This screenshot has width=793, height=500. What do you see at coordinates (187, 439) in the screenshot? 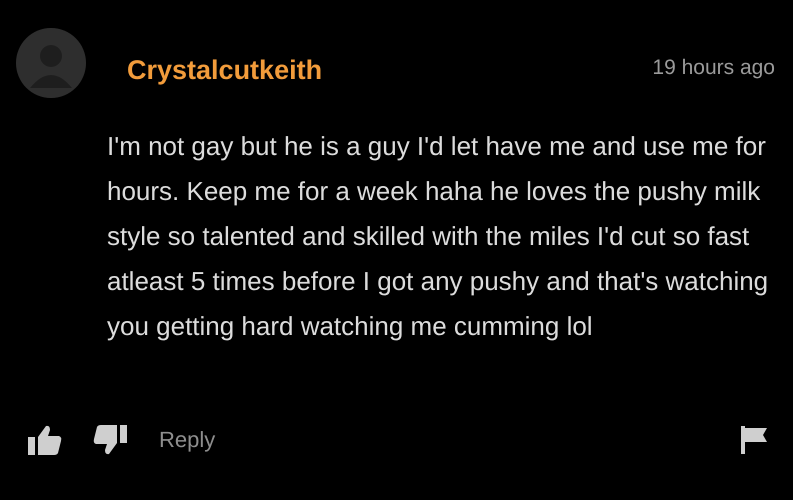
I see `reply-button: Reply` at bounding box center [187, 439].